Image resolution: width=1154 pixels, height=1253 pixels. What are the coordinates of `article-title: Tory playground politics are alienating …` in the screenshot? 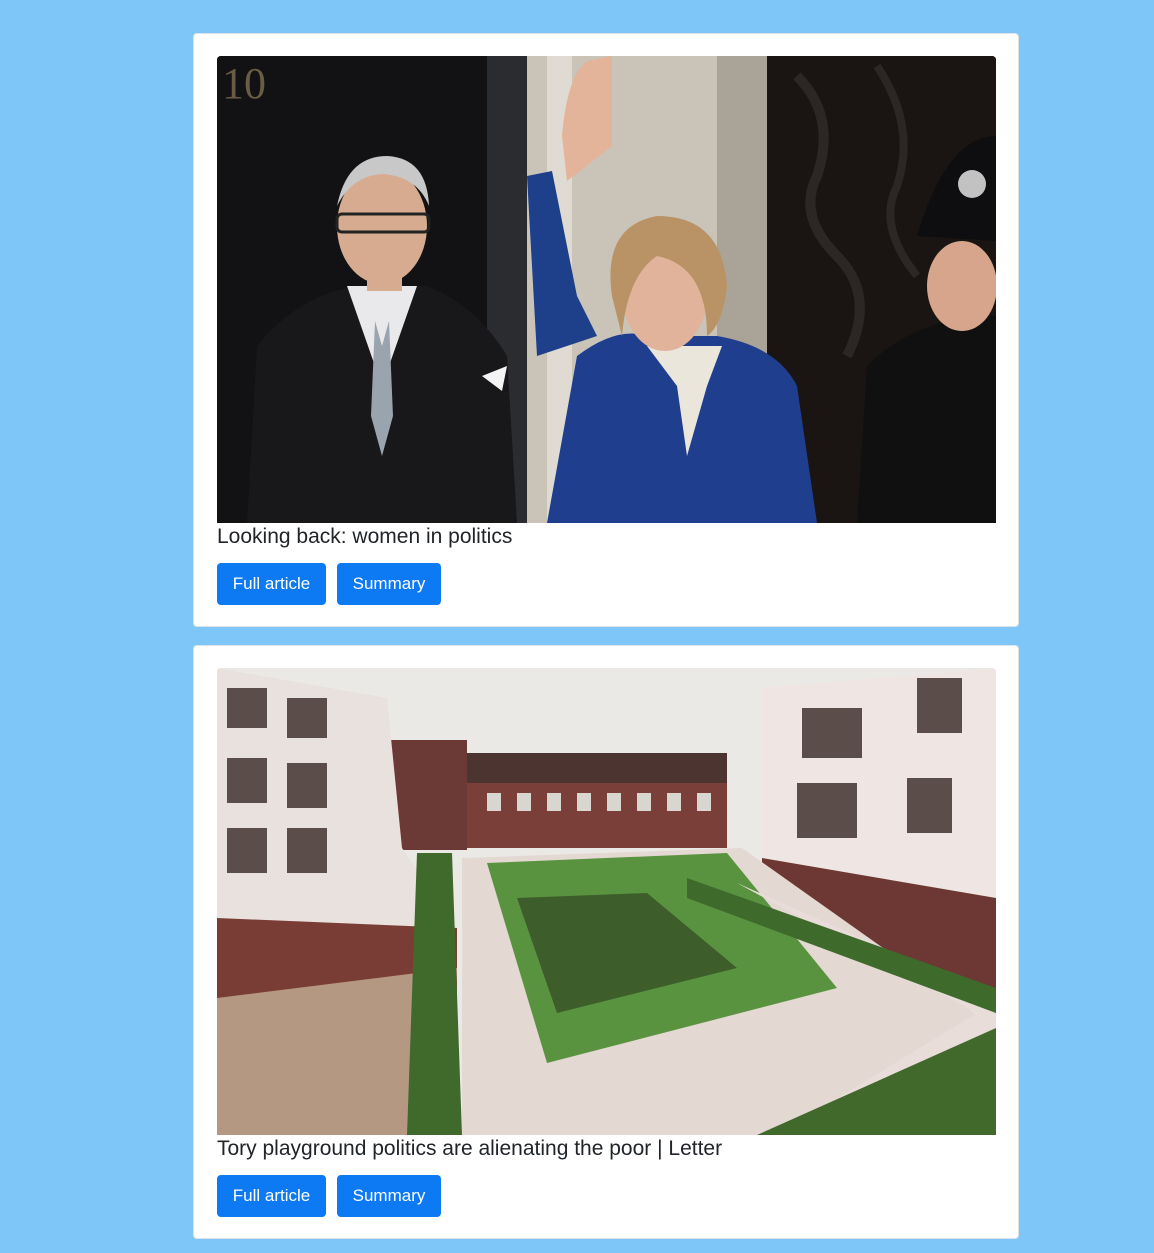 It's located at (606, 1149).